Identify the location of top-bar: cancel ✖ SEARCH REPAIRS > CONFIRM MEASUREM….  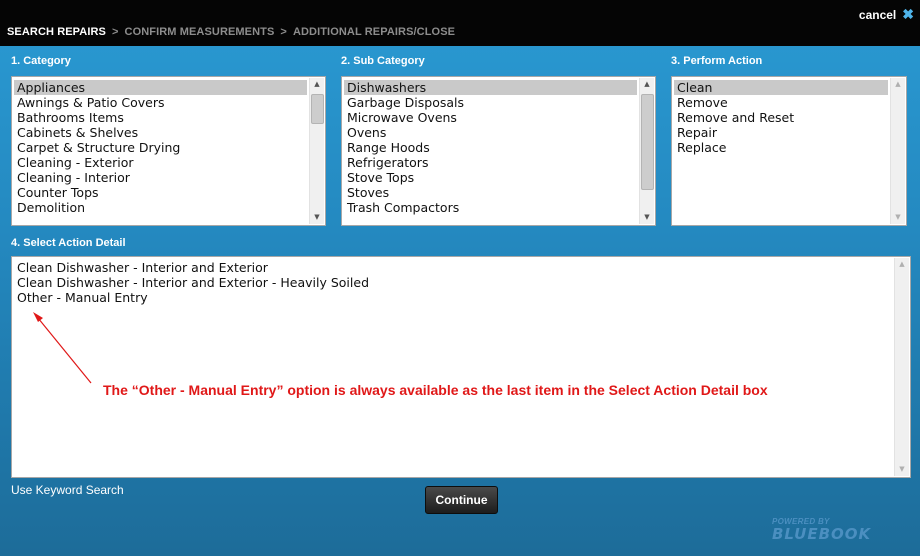
(460, 23).